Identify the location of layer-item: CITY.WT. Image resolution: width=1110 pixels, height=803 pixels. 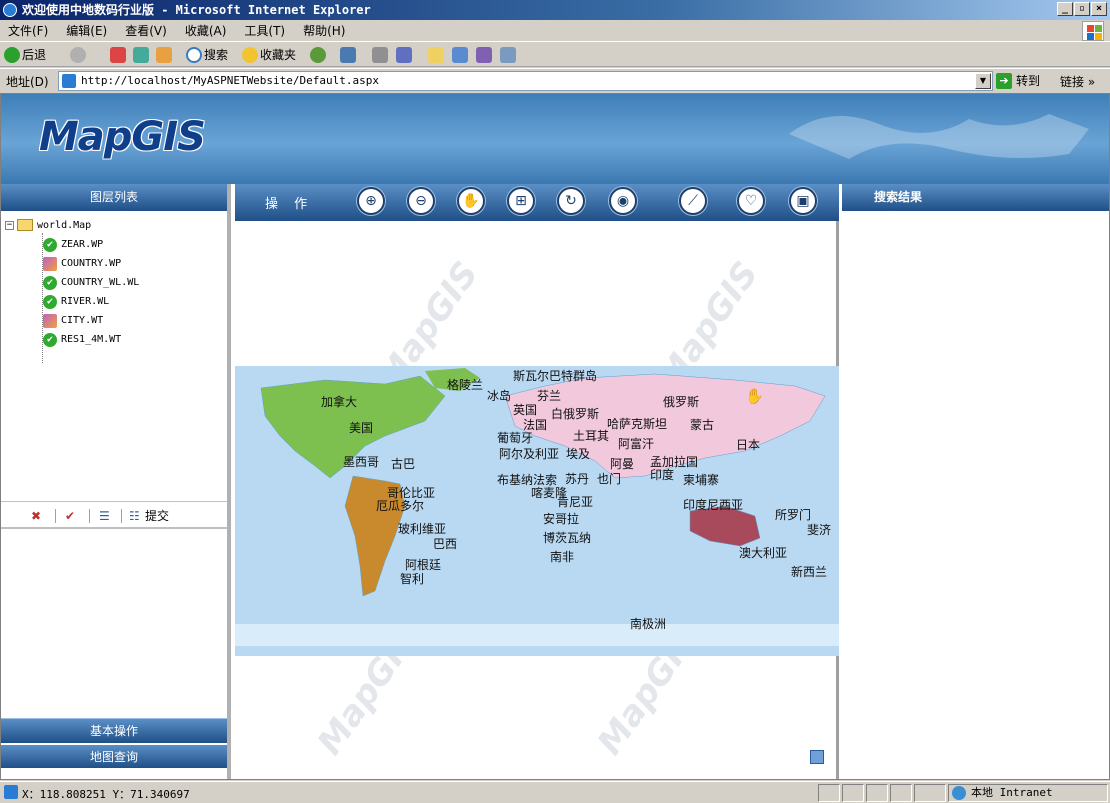
(91, 320).